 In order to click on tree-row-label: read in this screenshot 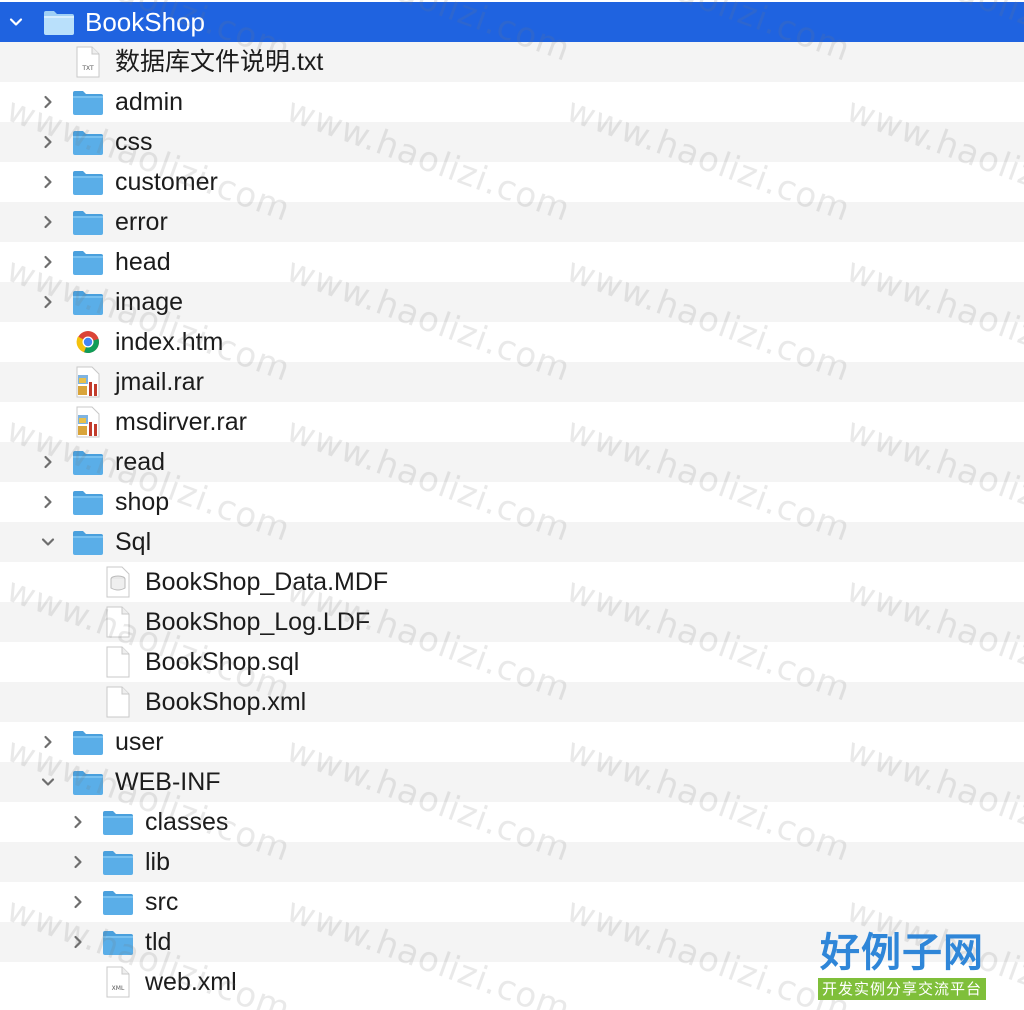, I will do `click(140, 462)`.